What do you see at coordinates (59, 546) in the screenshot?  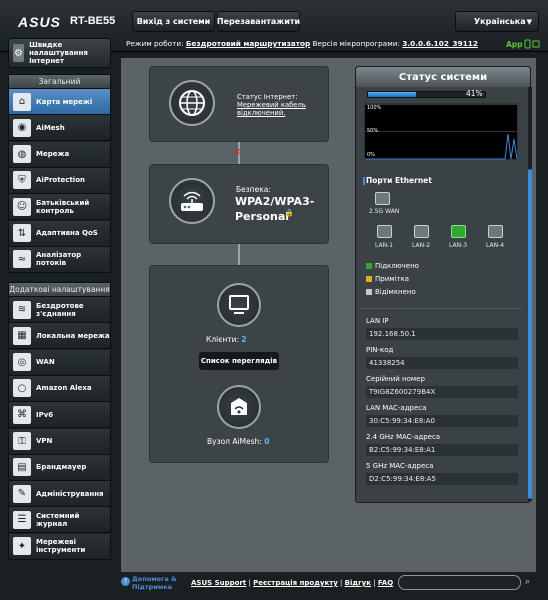 I see `sidebar-item-tools: ✦ Мережеві інструменти` at bounding box center [59, 546].